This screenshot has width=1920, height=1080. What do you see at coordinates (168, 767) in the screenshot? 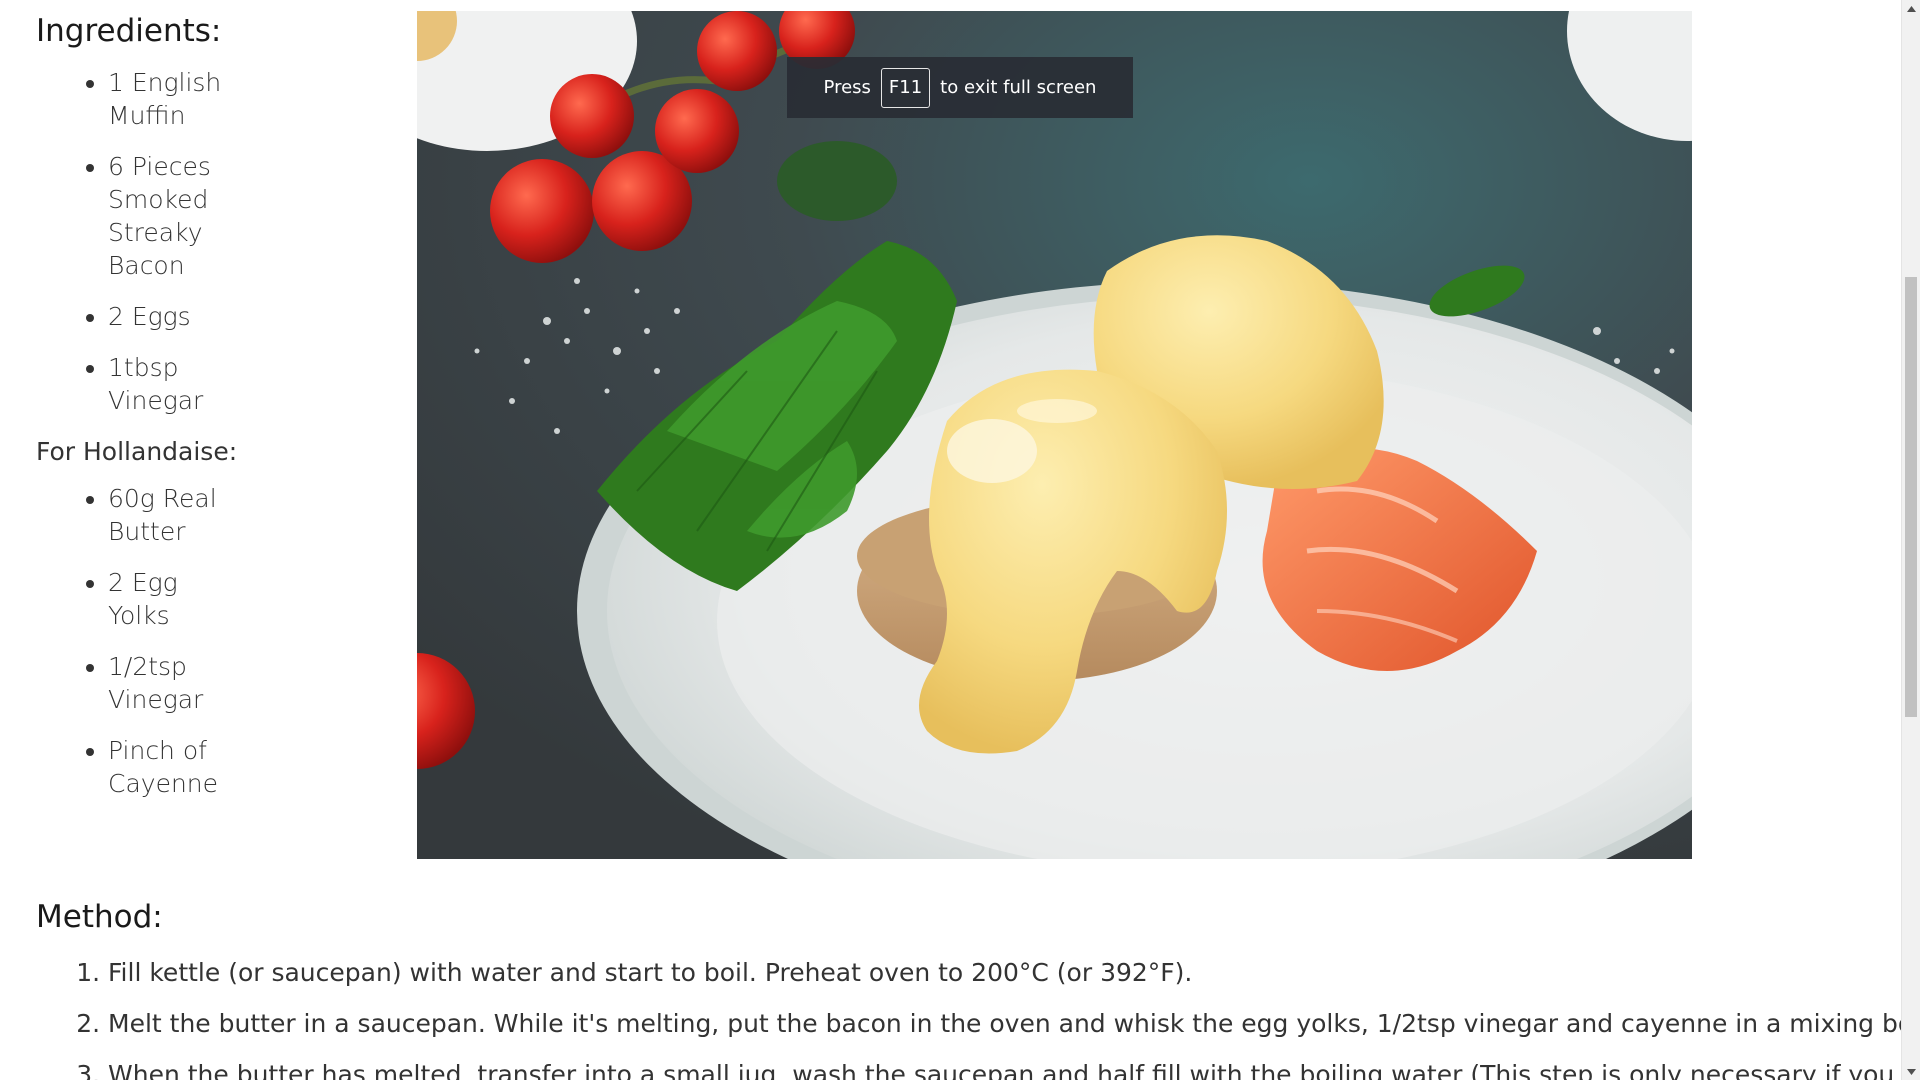
I see `list-item: Pinch of Cayenne` at bounding box center [168, 767].